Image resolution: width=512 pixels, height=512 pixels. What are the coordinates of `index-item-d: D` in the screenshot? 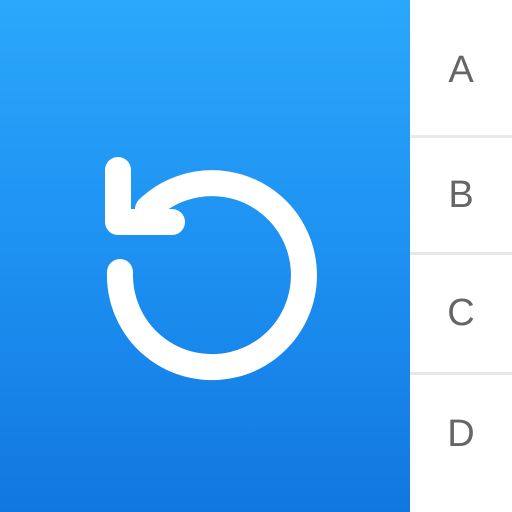 It's located at (461, 443).